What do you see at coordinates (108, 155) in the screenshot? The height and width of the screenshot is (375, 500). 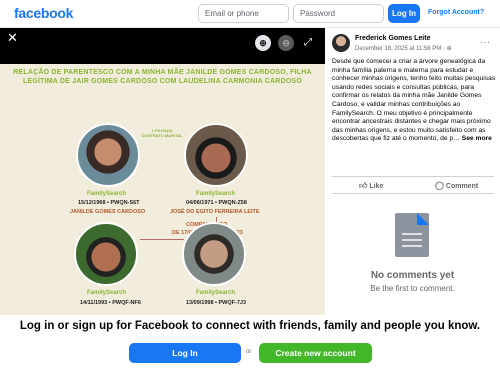 I see `portrait-janilde` at bounding box center [108, 155].